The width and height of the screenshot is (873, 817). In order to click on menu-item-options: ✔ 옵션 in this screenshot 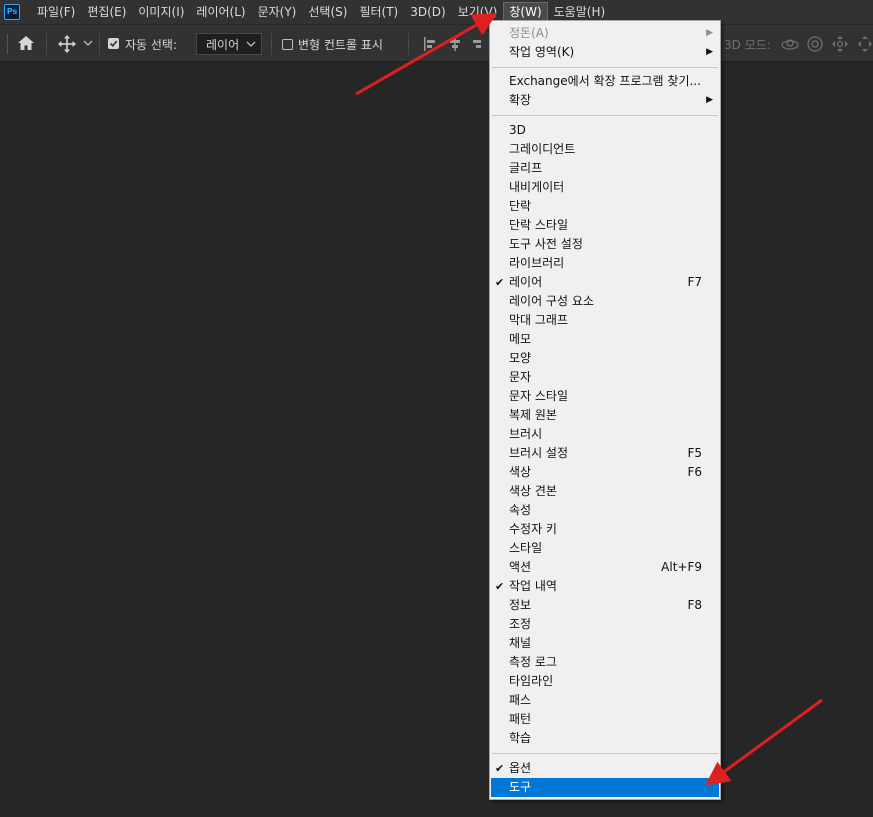, I will do `click(605, 768)`.